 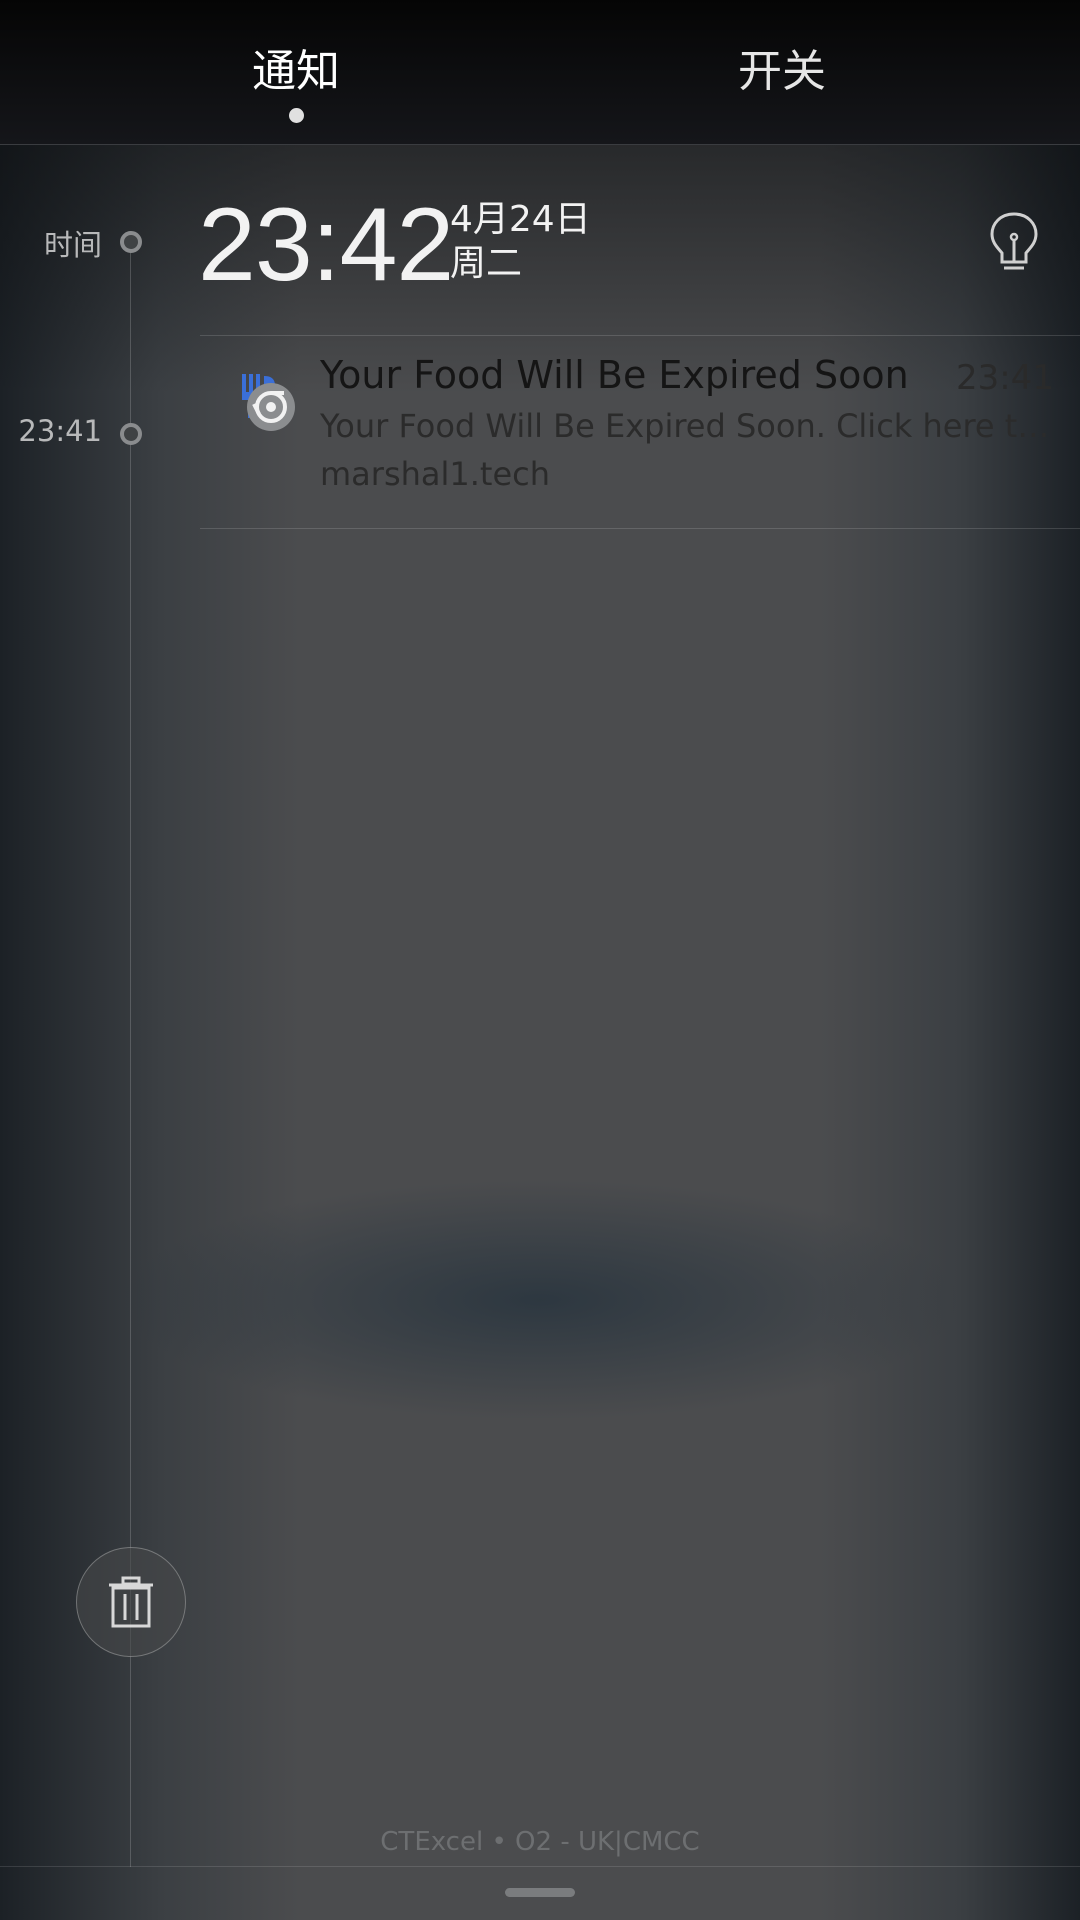 I want to click on active-tab-indicator, so click(x=296, y=115).